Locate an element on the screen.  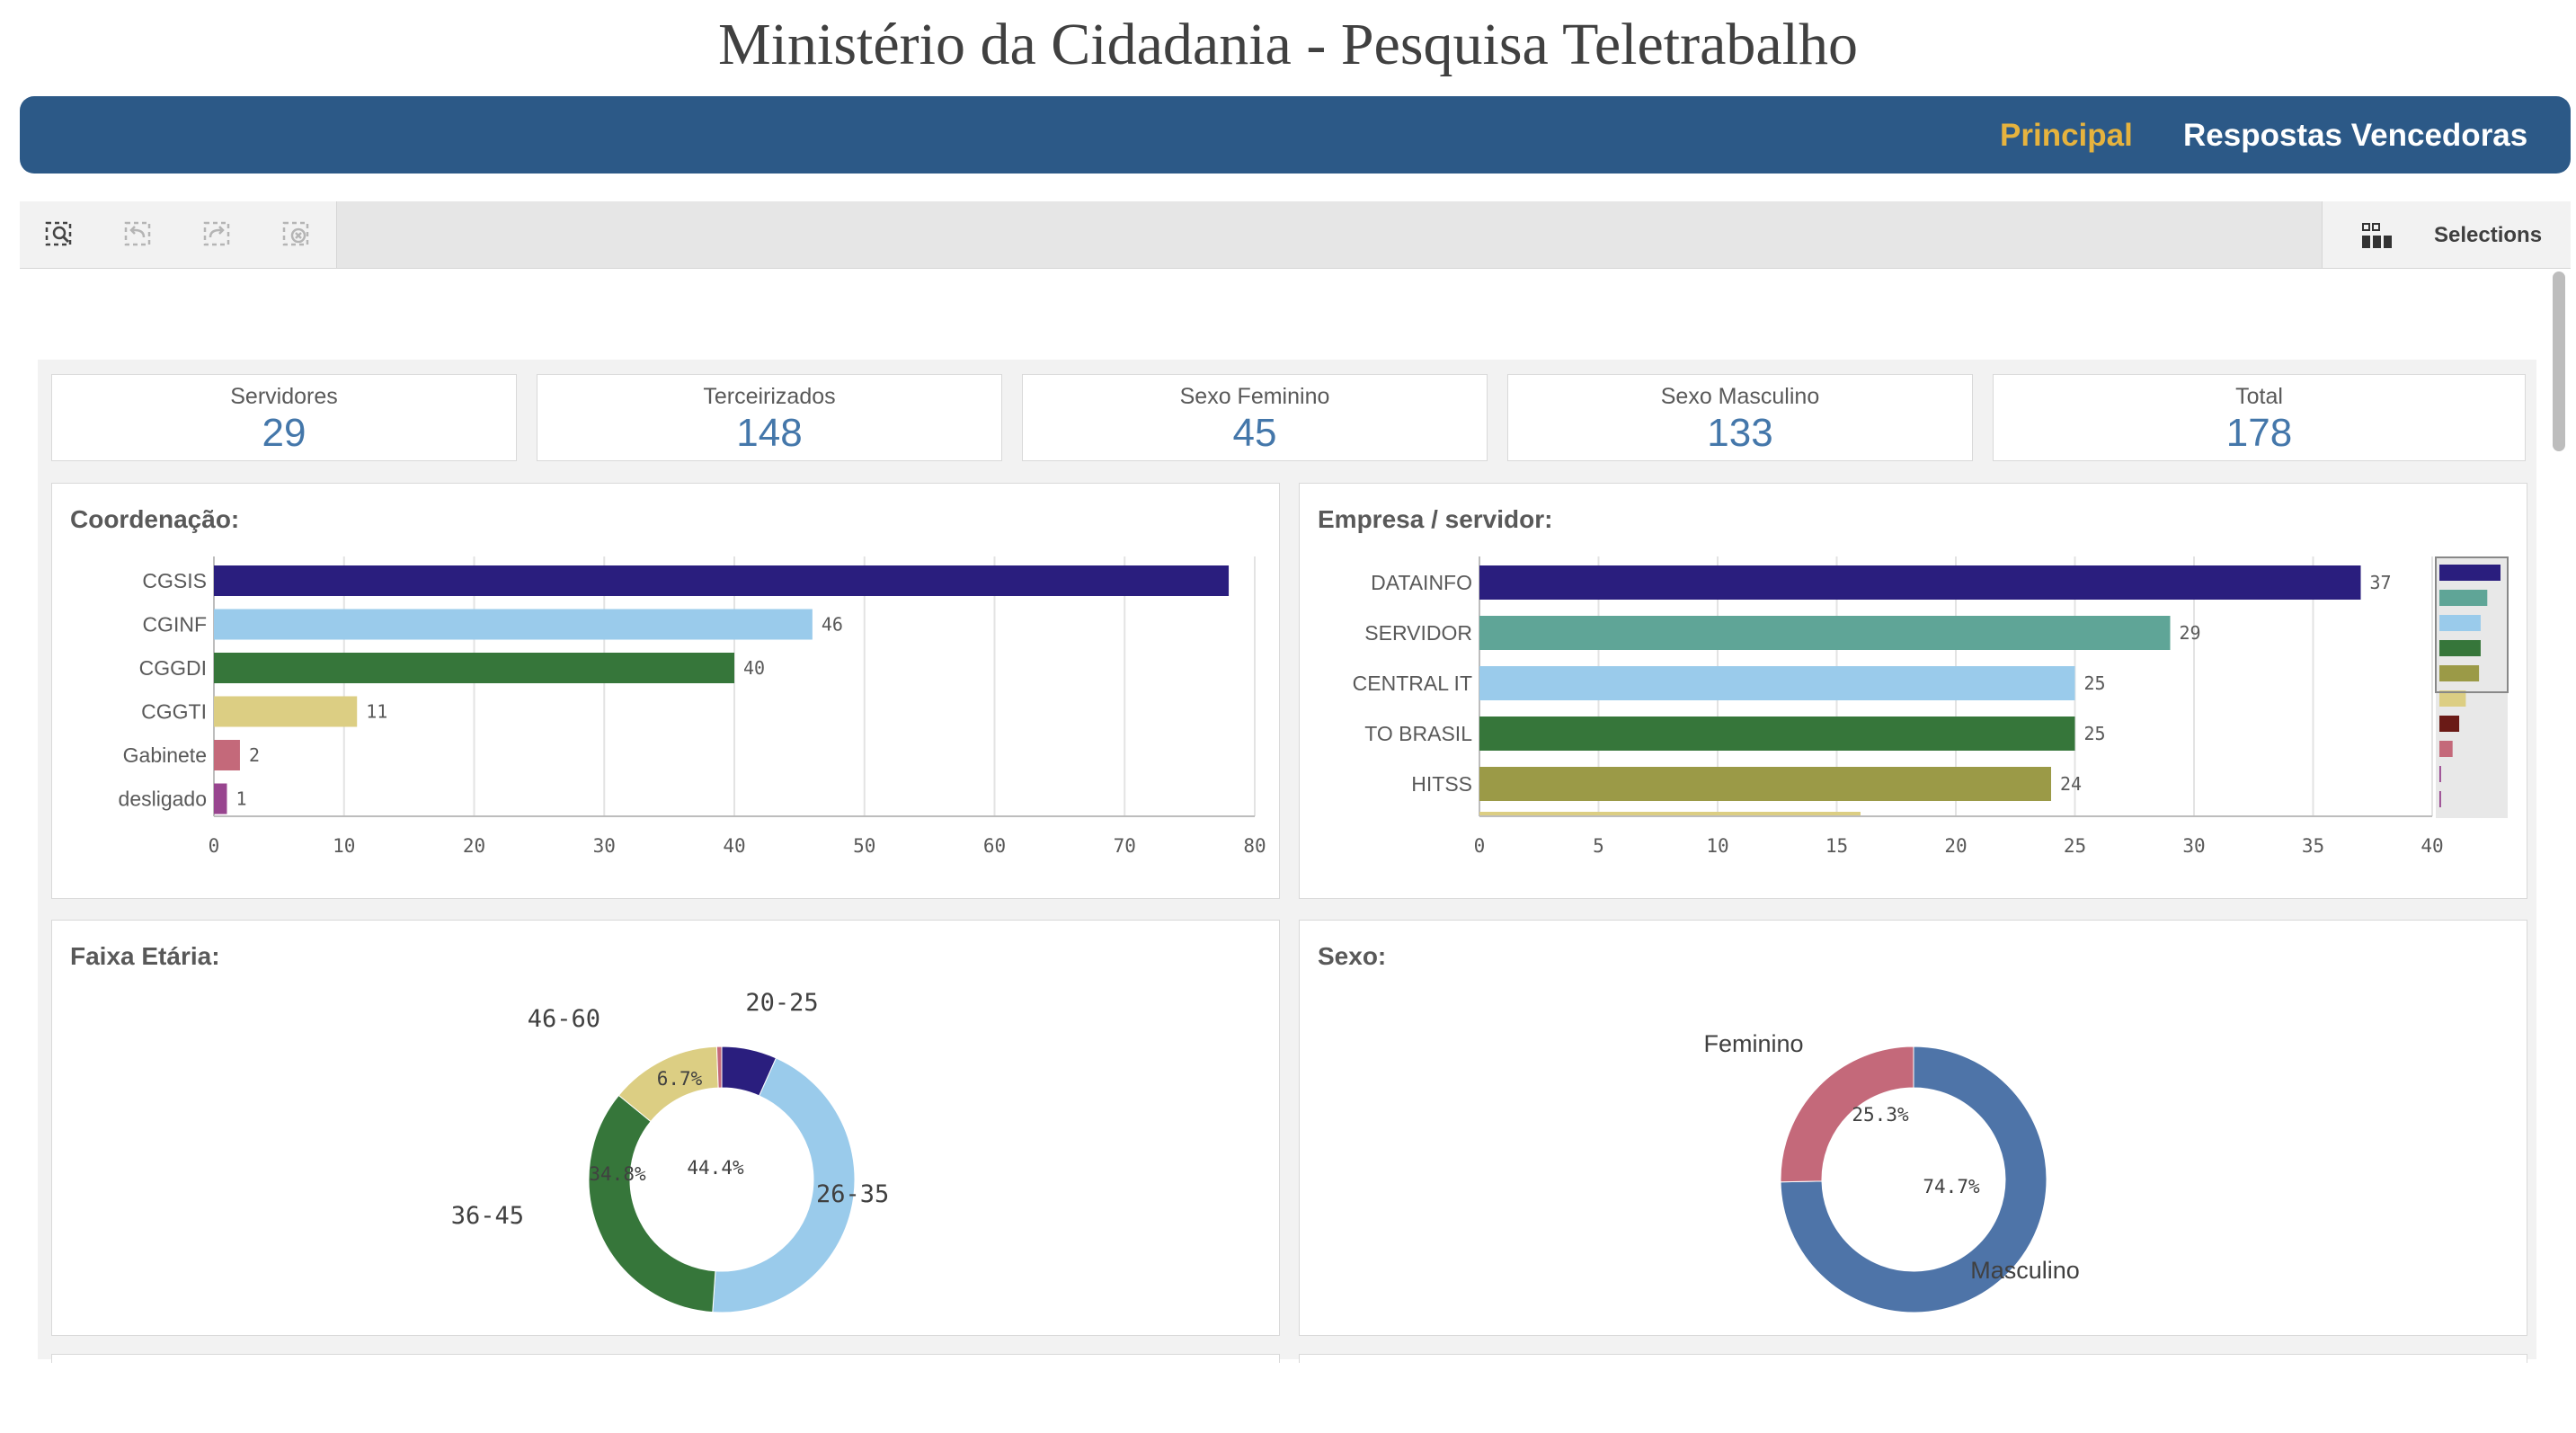
faixa-etaria-donut-chart: 20-25 6.7% 26-35 44.4% 36-45 34.8% 46-60 is located at coordinates (666, 1129).